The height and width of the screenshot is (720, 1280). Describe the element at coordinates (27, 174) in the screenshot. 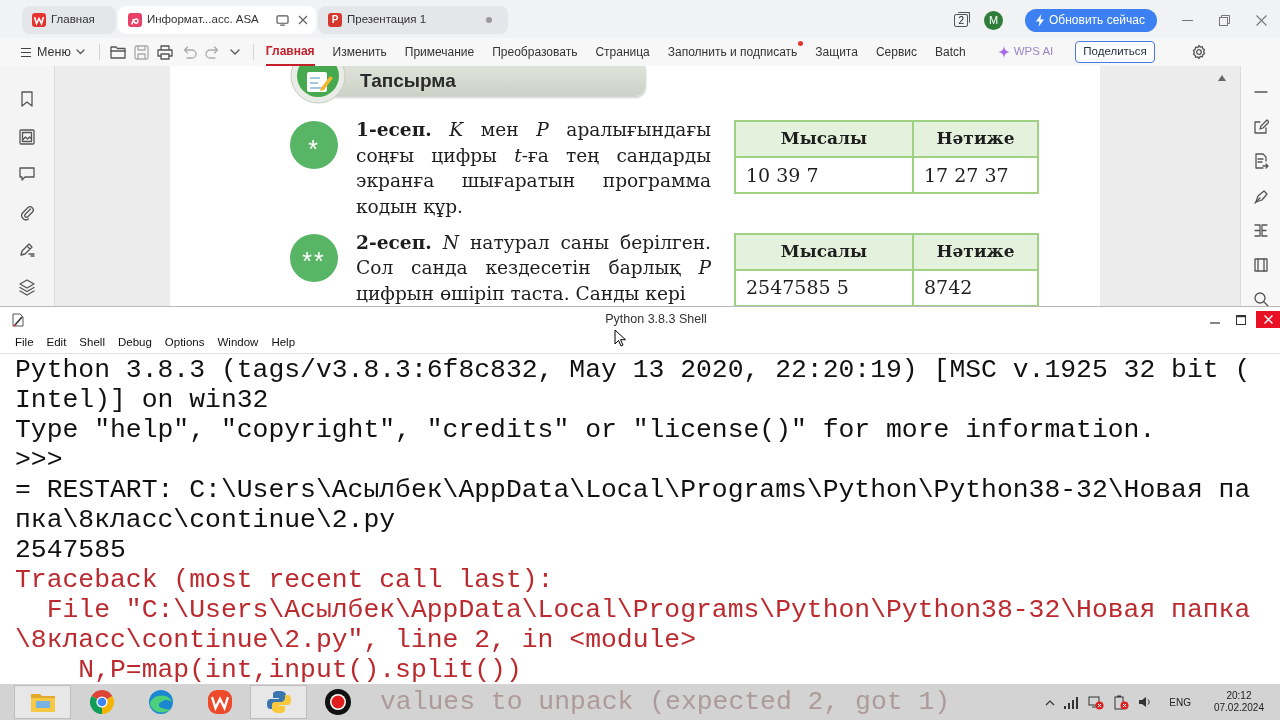

I see `comment-icon` at that location.